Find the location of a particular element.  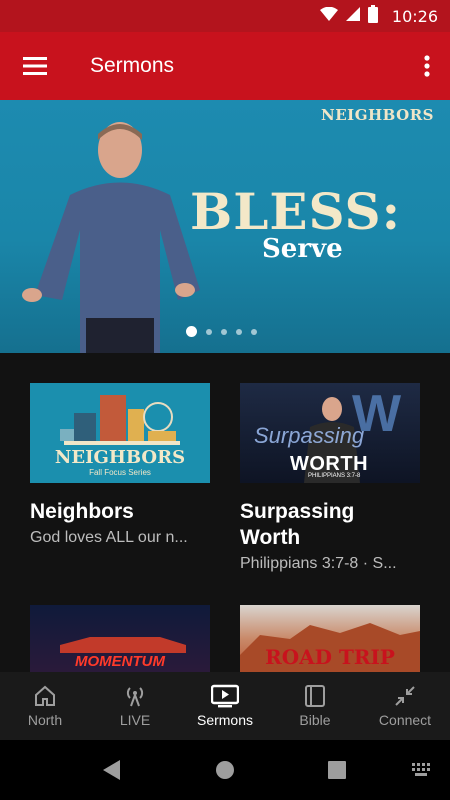

clock: 10:26 is located at coordinates (414, 16).